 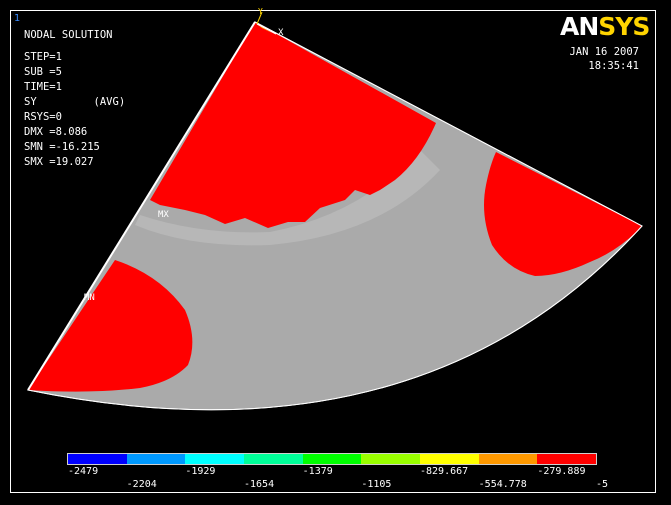 What do you see at coordinates (561, 471) in the screenshot?
I see `legend-top-label: -279.889` at bounding box center [561, 471].